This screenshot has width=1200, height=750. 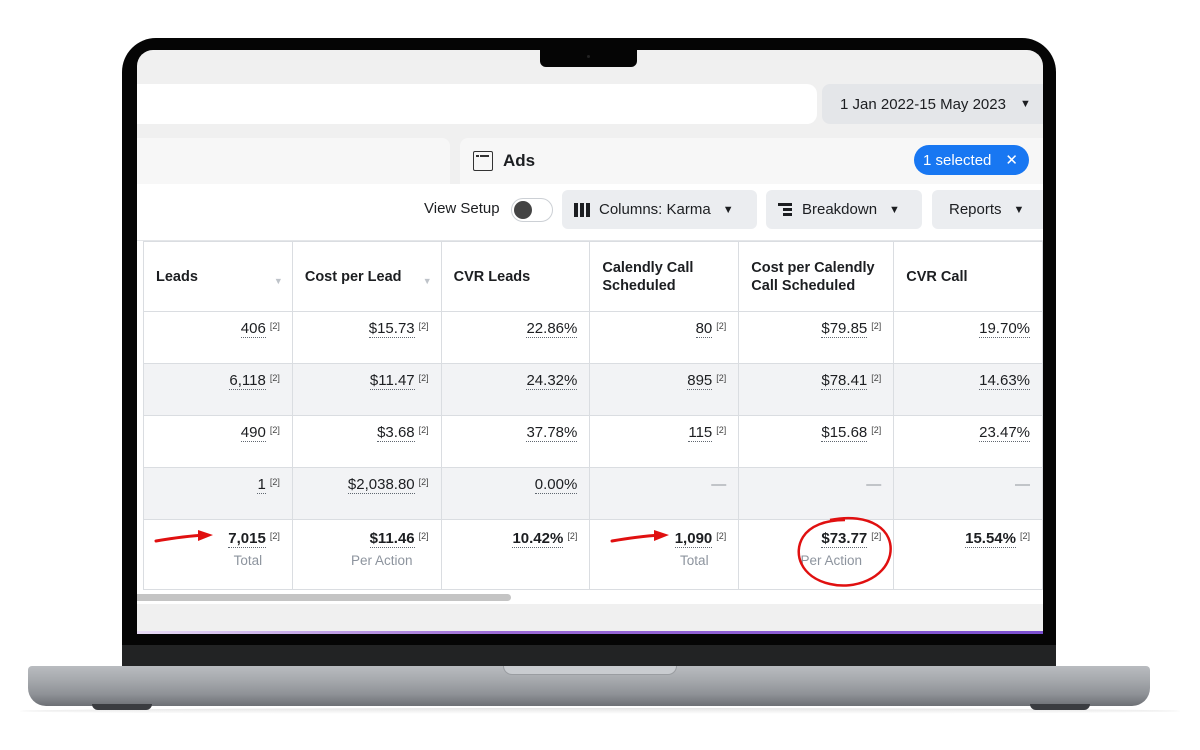 I want to click on total-sublabel: Per Action, so click(x=381, y=560).